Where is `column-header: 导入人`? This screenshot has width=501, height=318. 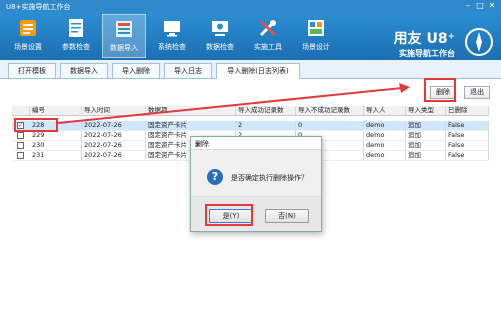 column-header: 导入人 is located at coordinates (385, 110).